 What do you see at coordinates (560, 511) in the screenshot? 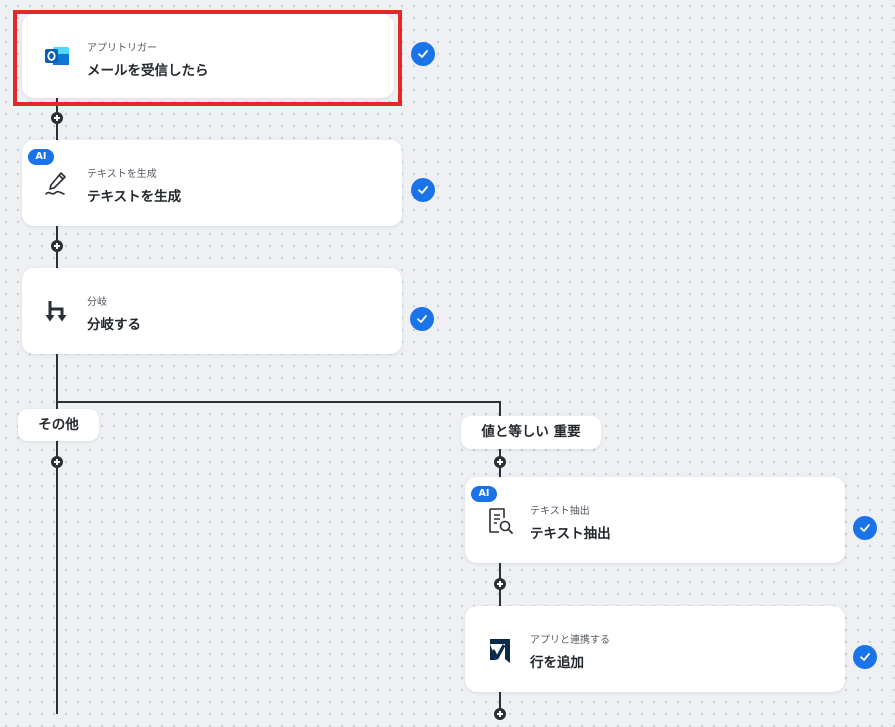
I see `node-type-label: テキスト抽出` at bounding box center [560, 511].